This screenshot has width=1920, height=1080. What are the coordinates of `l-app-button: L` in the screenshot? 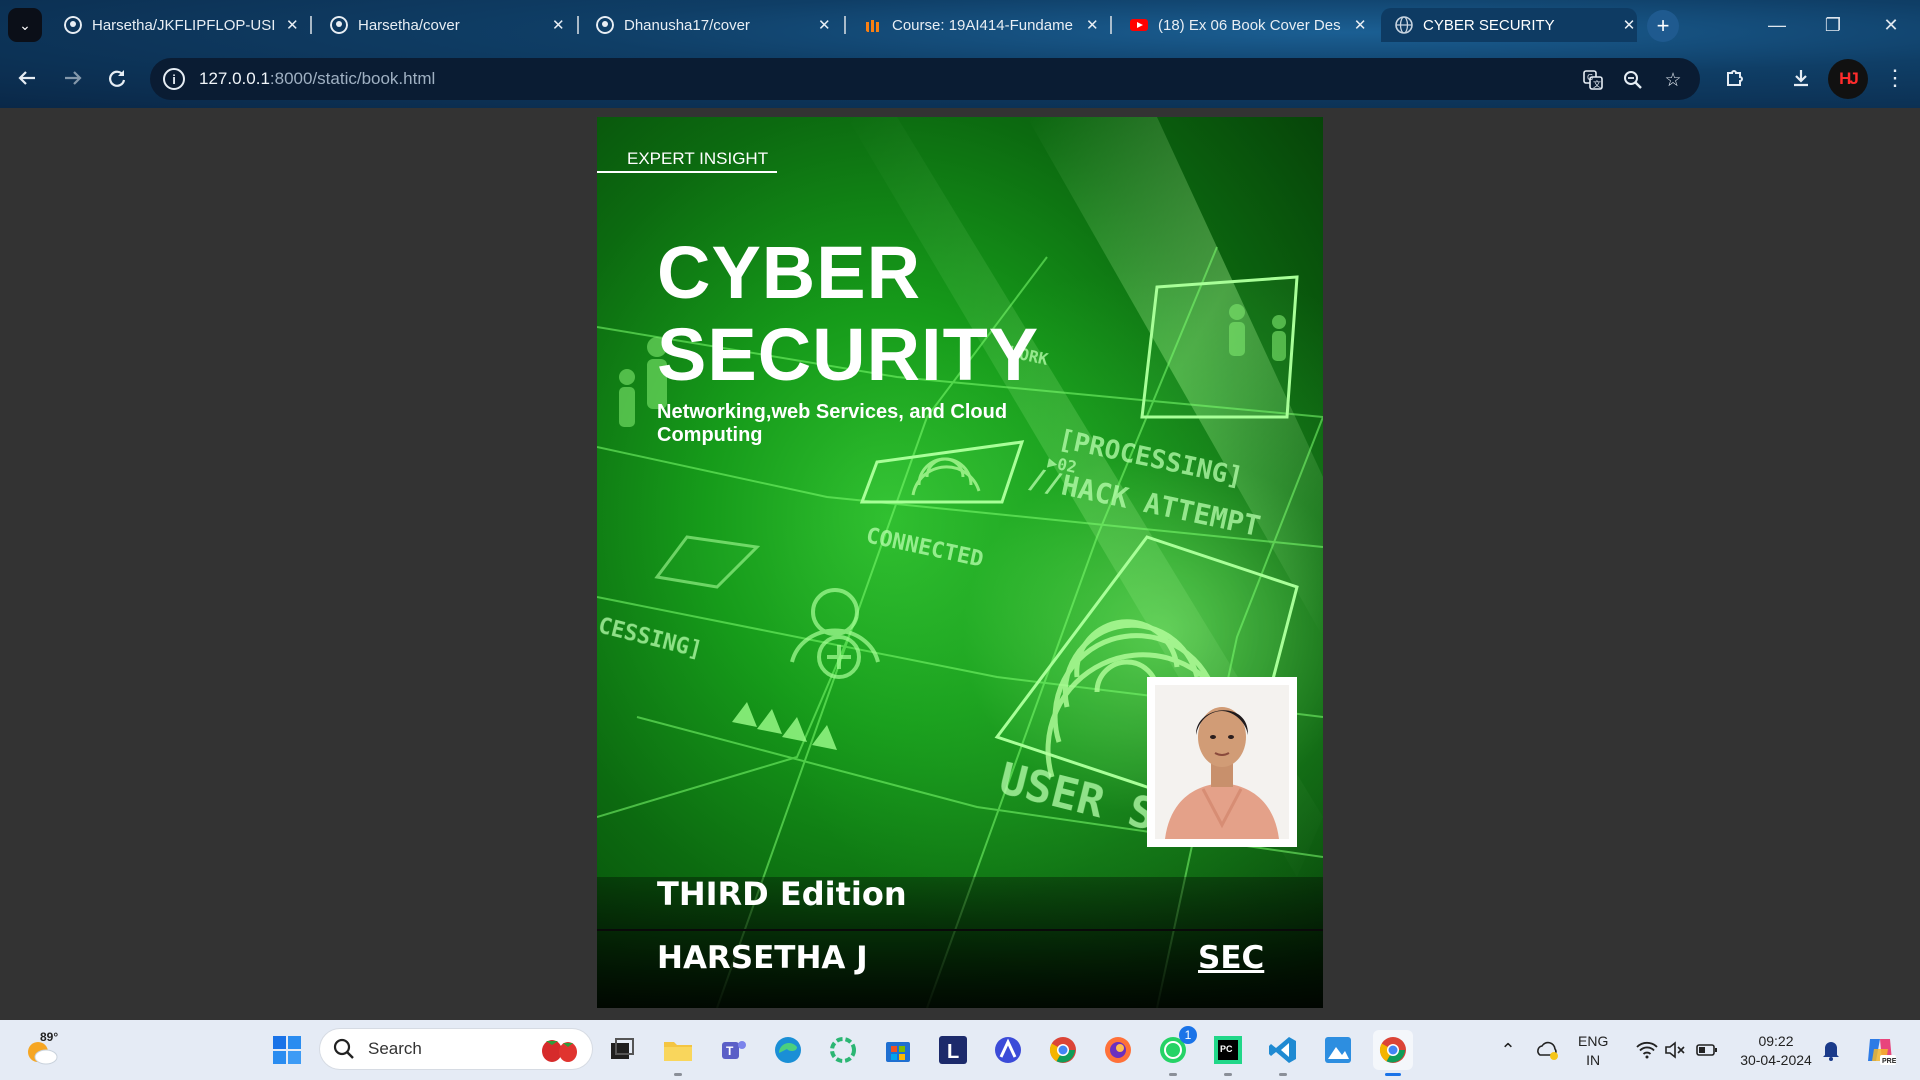 It's located at (953, 1050).